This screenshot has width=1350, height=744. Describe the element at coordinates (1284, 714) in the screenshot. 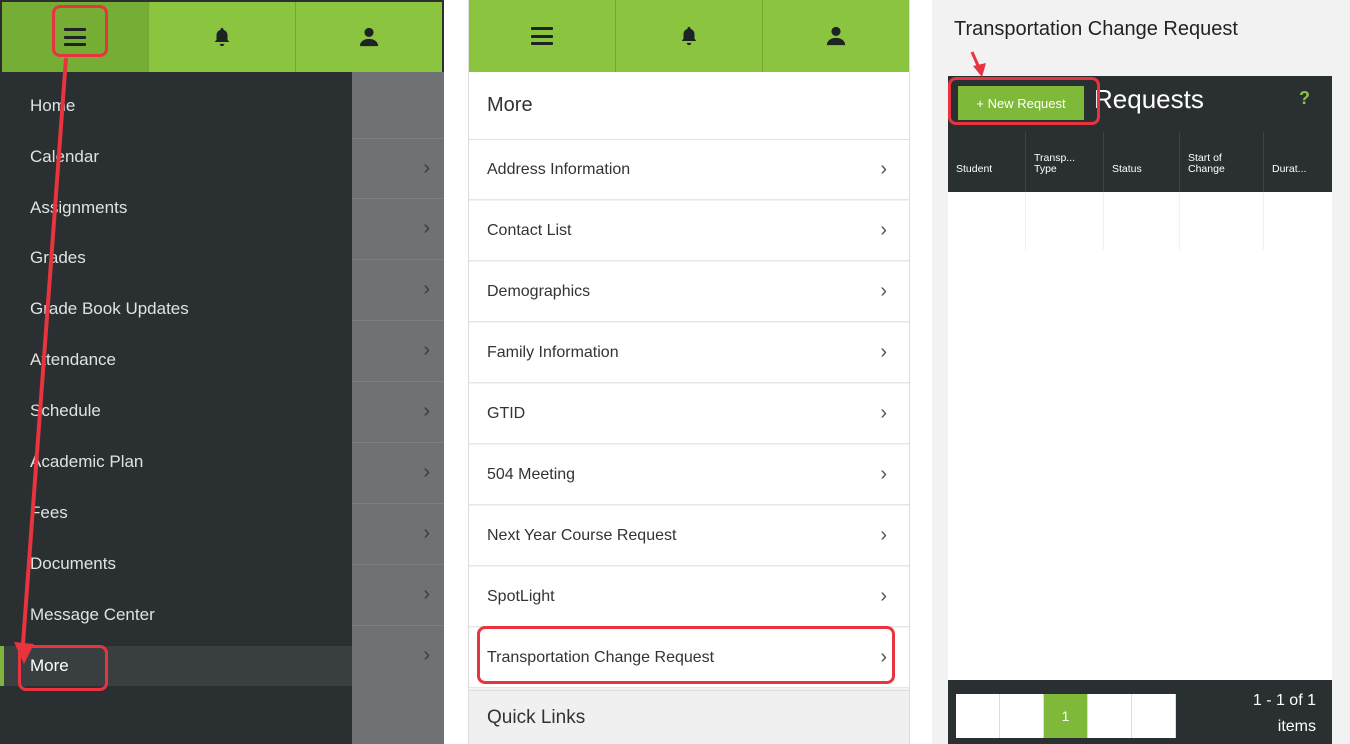

I see `pager-info: 1 - 1 of 1 items` at that location.